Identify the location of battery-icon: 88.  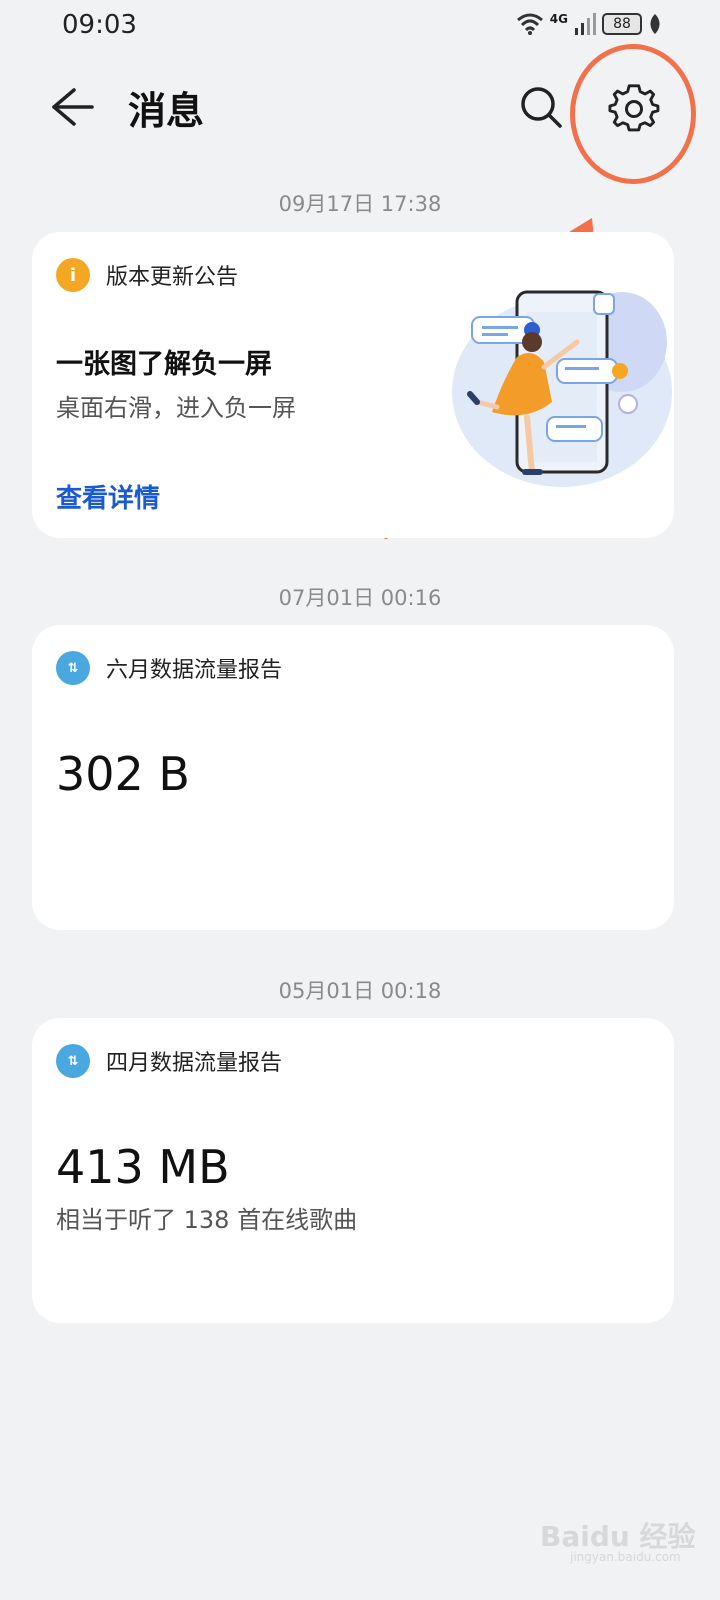
(622, 24).